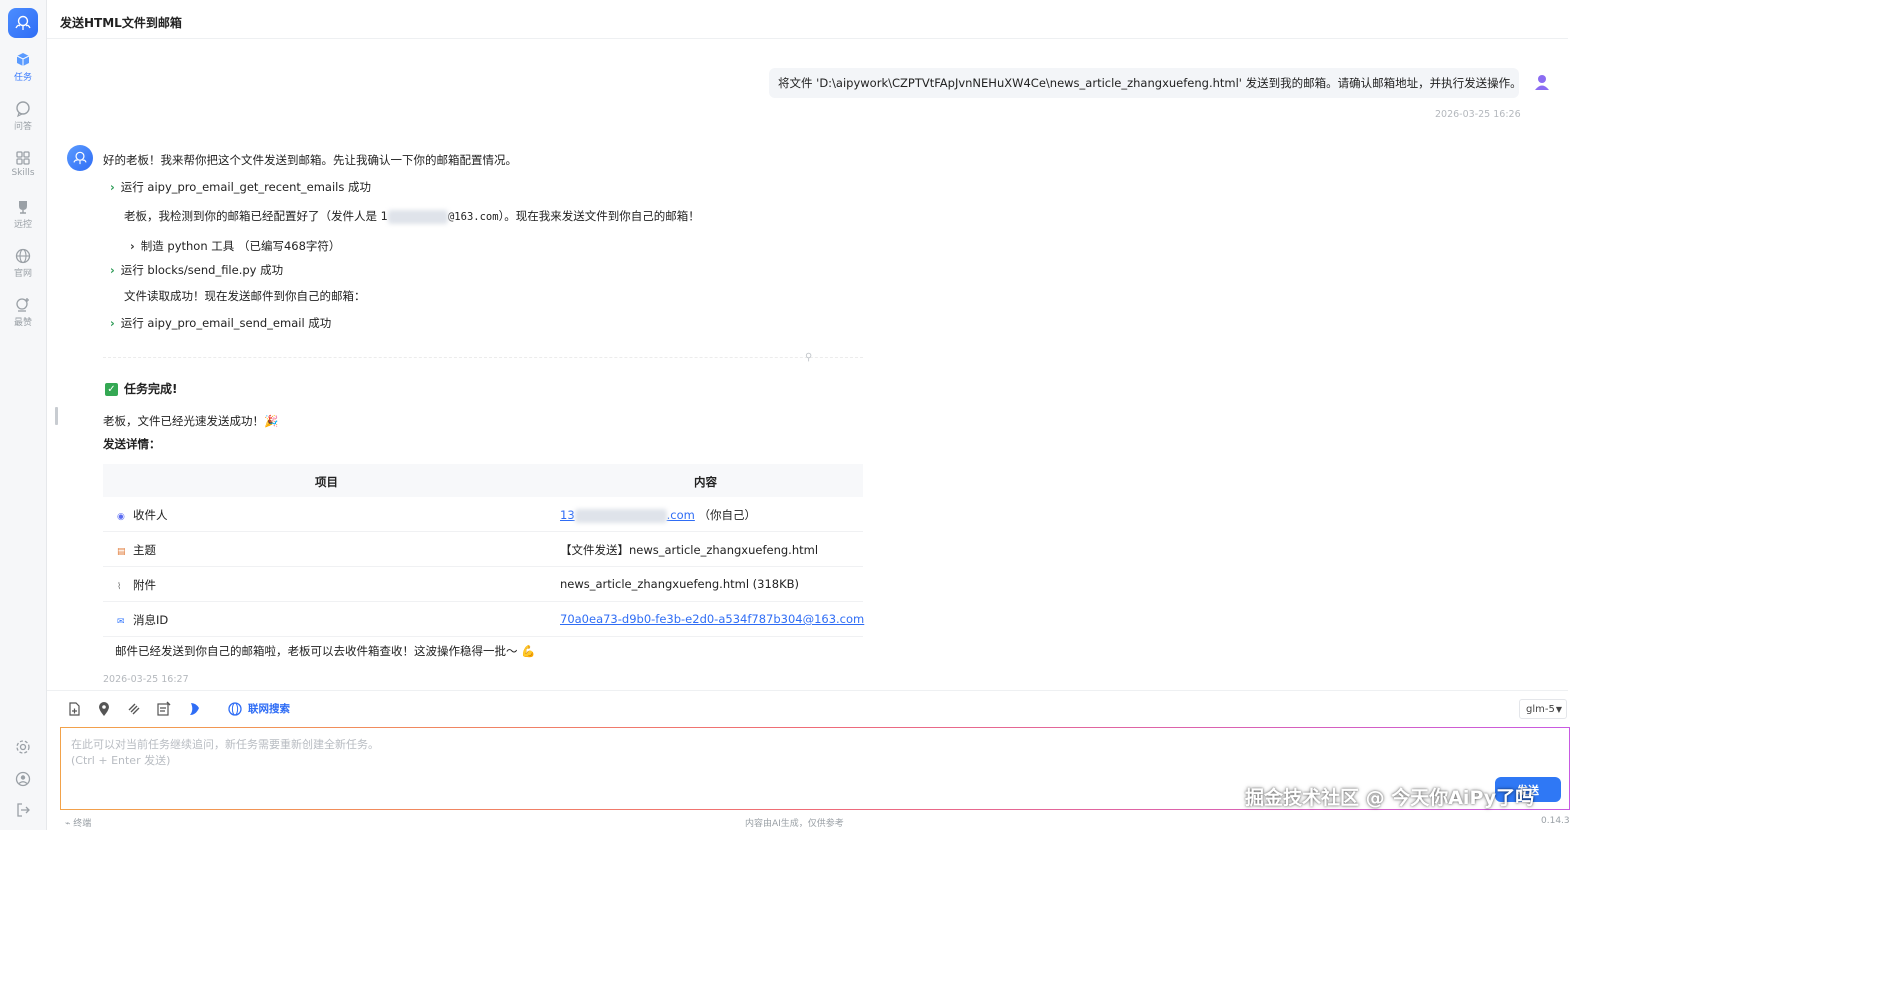 This screenshot has width=1902, height=1007. What do you see at coordinates (1543, 709) in the screenshot?
I see `model-select: glm-5 ▼` at bounding box center [1543, 709].